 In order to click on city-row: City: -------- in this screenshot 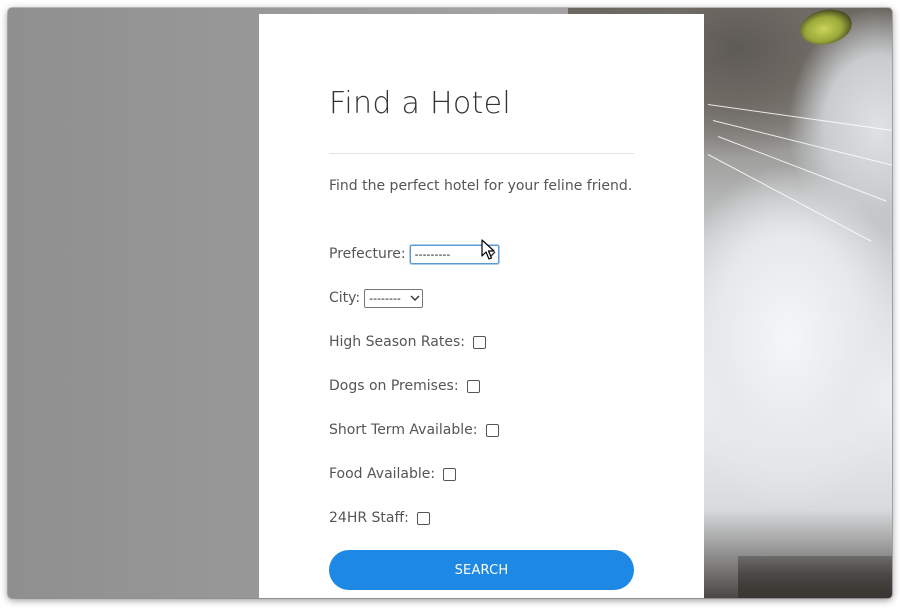, I will do `click(376, 298)`.